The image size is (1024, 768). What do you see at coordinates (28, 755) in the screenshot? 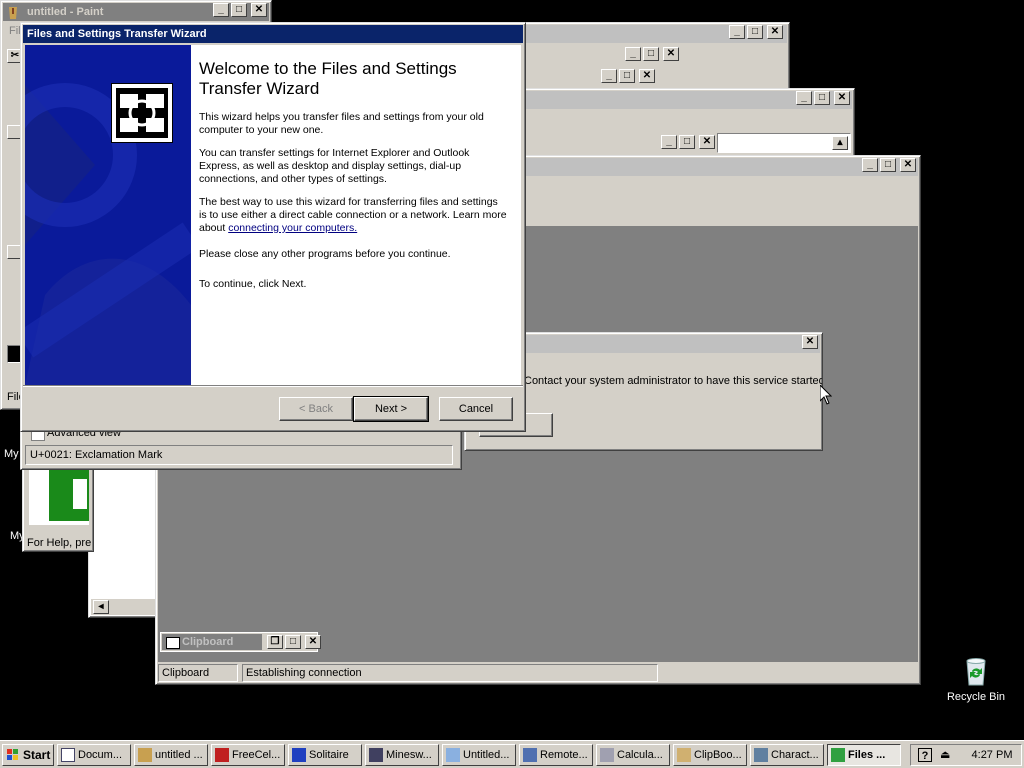
I see `start-button: Start` at bounding box center [28, 755].